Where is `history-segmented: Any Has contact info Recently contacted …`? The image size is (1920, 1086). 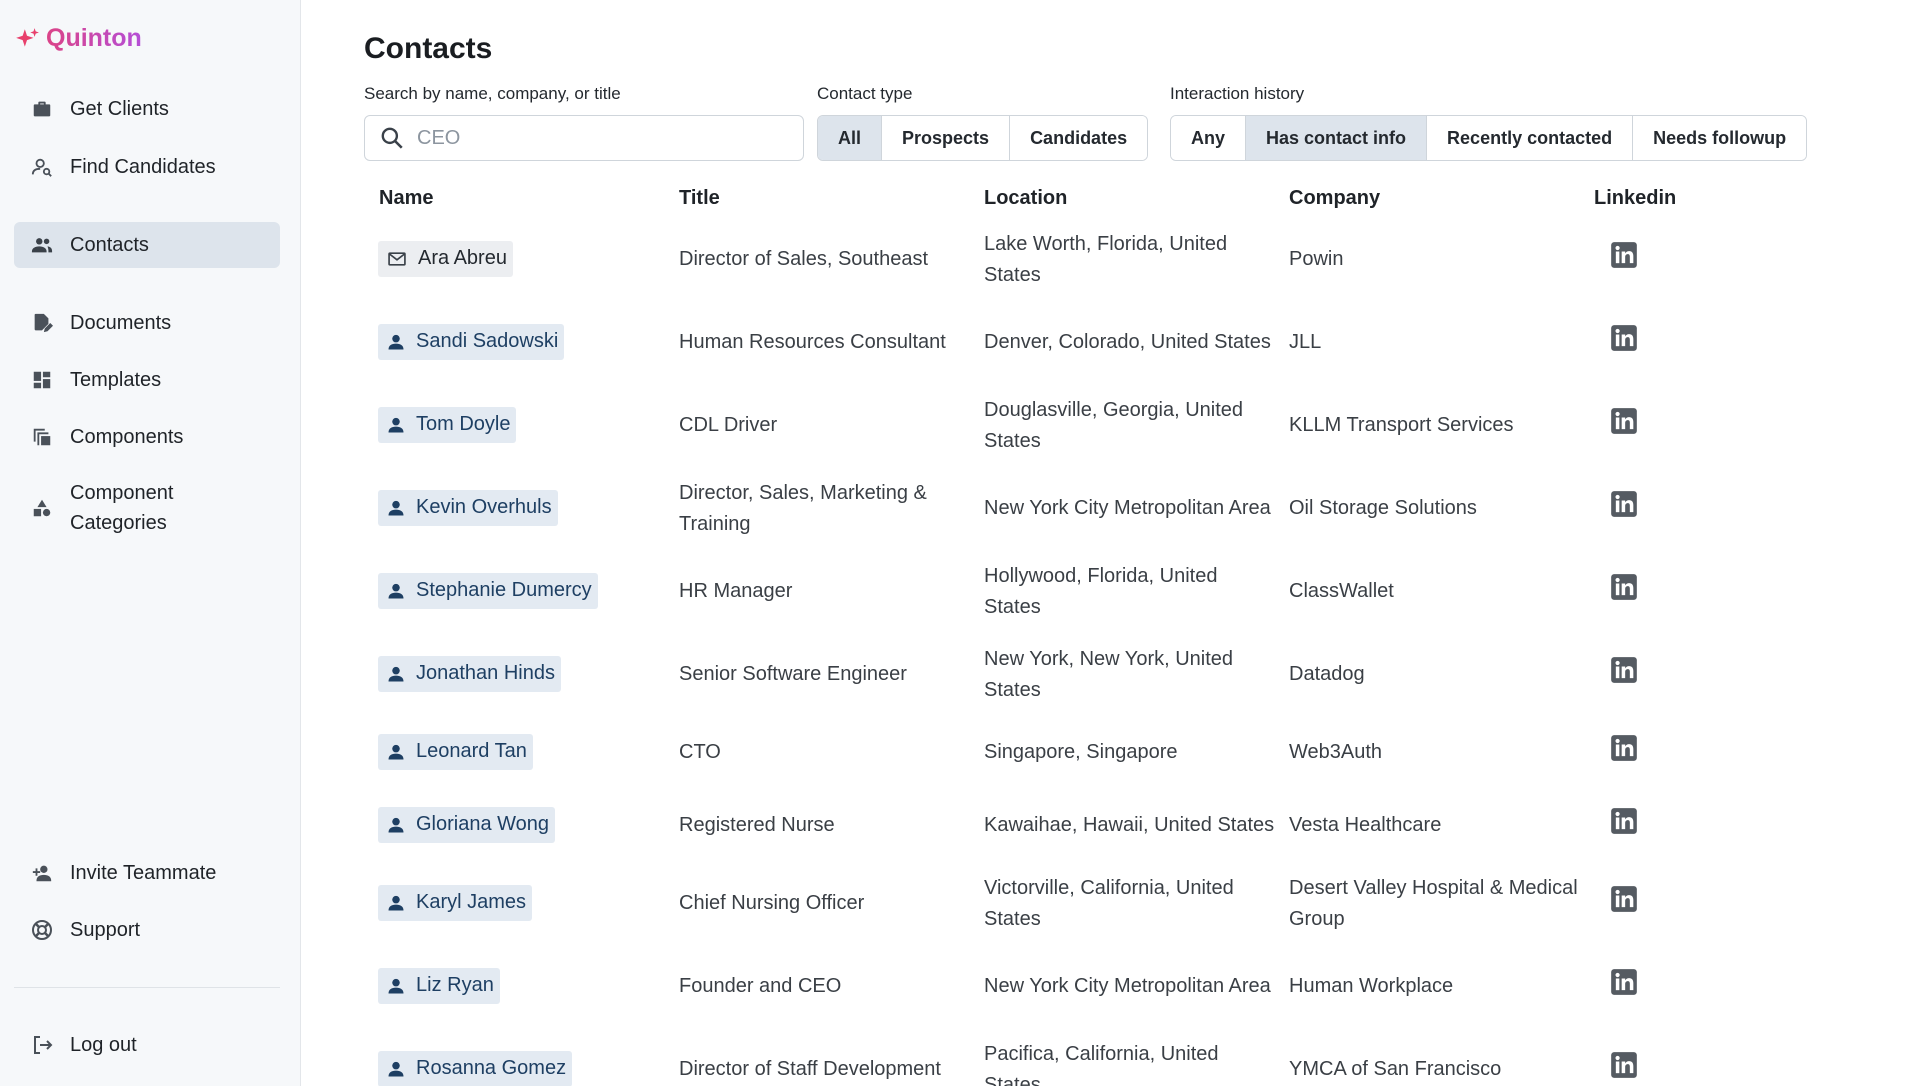
history-segmented: Any Has contact info Recently contacted … is located at coordinates (1489, 138).